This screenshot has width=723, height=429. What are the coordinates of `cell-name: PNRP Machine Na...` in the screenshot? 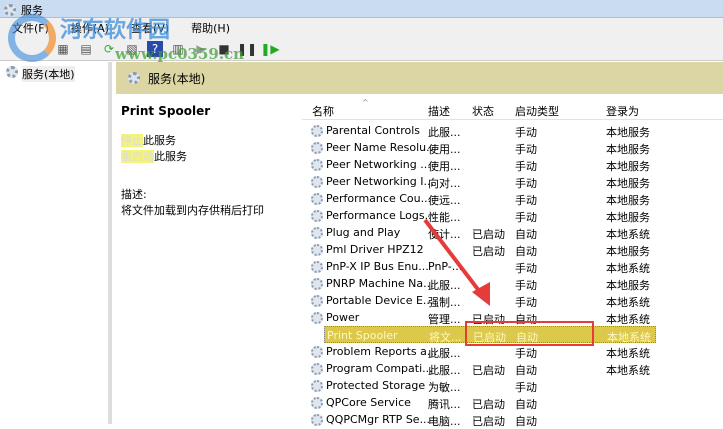 It's located at (380, 283).